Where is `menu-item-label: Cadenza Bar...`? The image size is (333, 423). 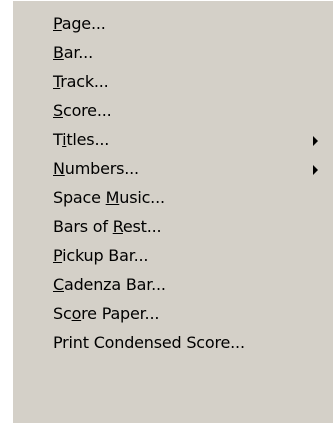 menu-item-label: Cadenza Bar... is located at coordinates (109, 284).